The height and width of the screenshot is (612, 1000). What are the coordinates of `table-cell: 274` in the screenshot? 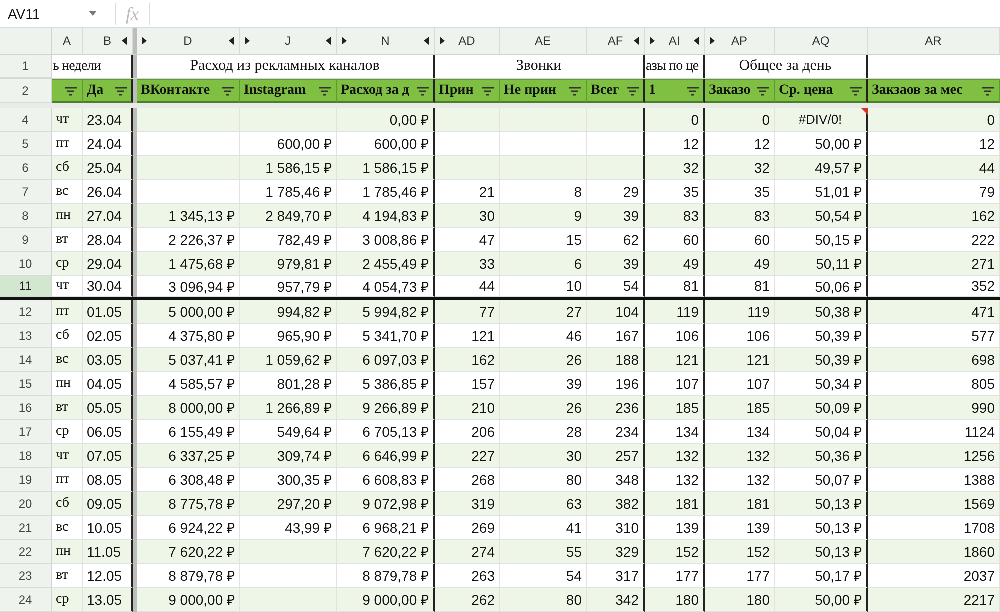 It's located at (467, 552).